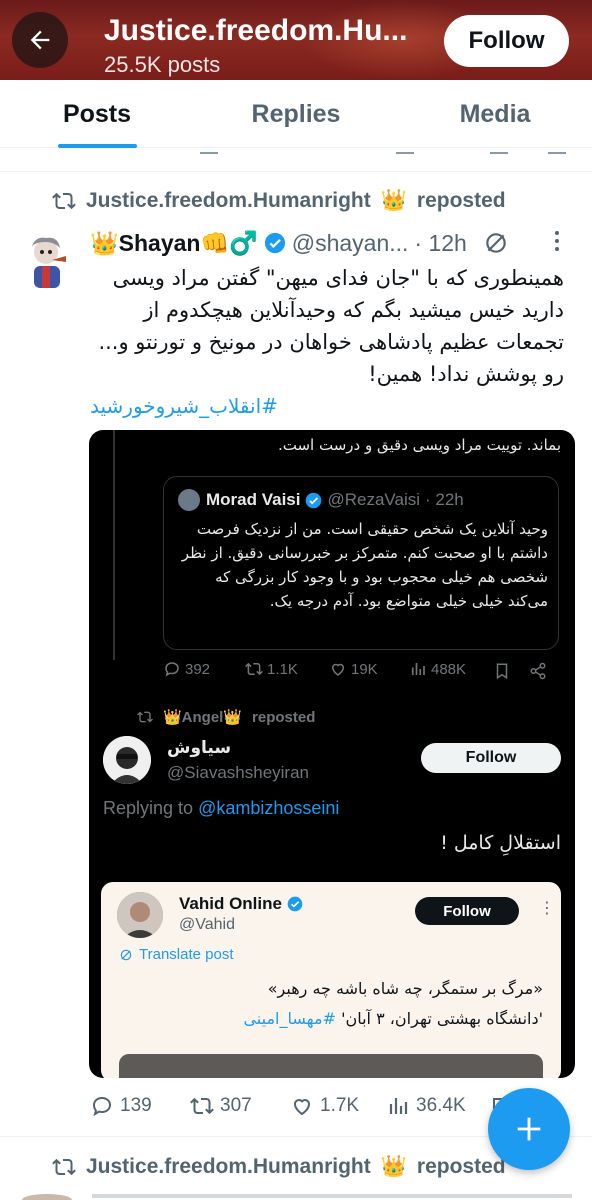 Image resolution: width=592 pixels, height=1200 pixels. Describe the element at coordinates (538, 671) in the screenshot. I see `share-icon` at that location.